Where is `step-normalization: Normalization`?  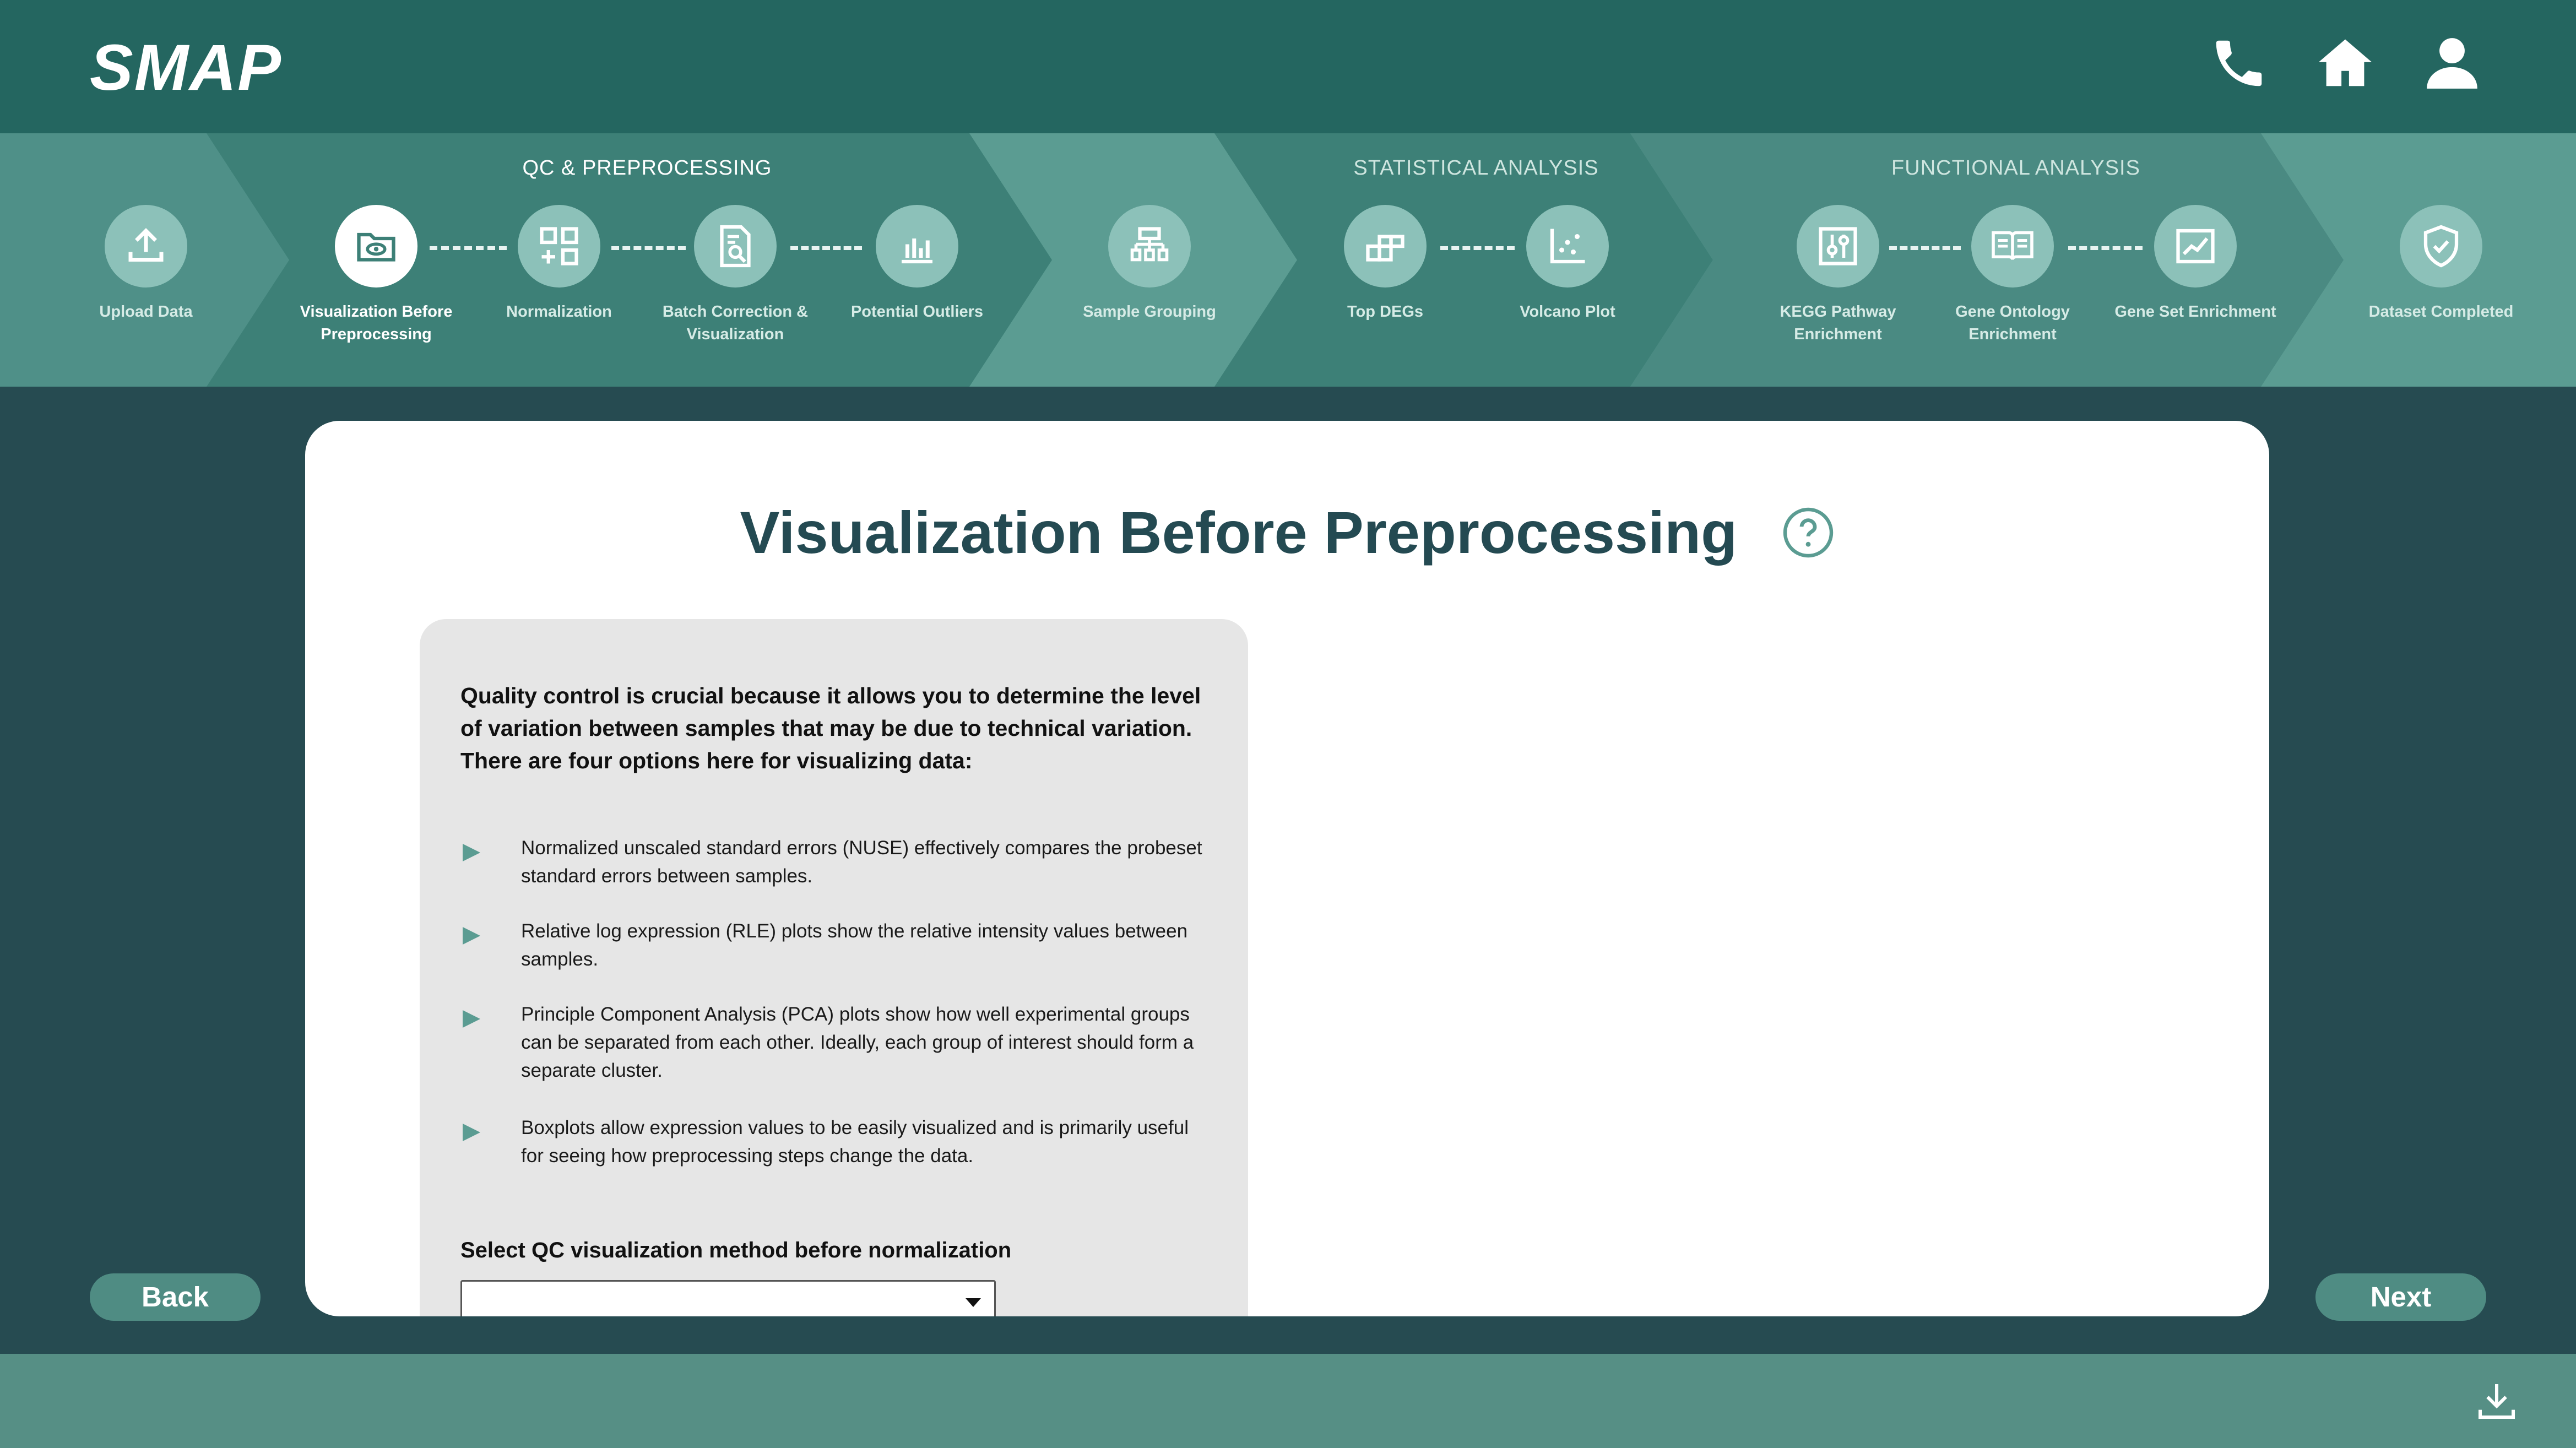 step-normalization: Normalization is located at coordinates (559, 264).